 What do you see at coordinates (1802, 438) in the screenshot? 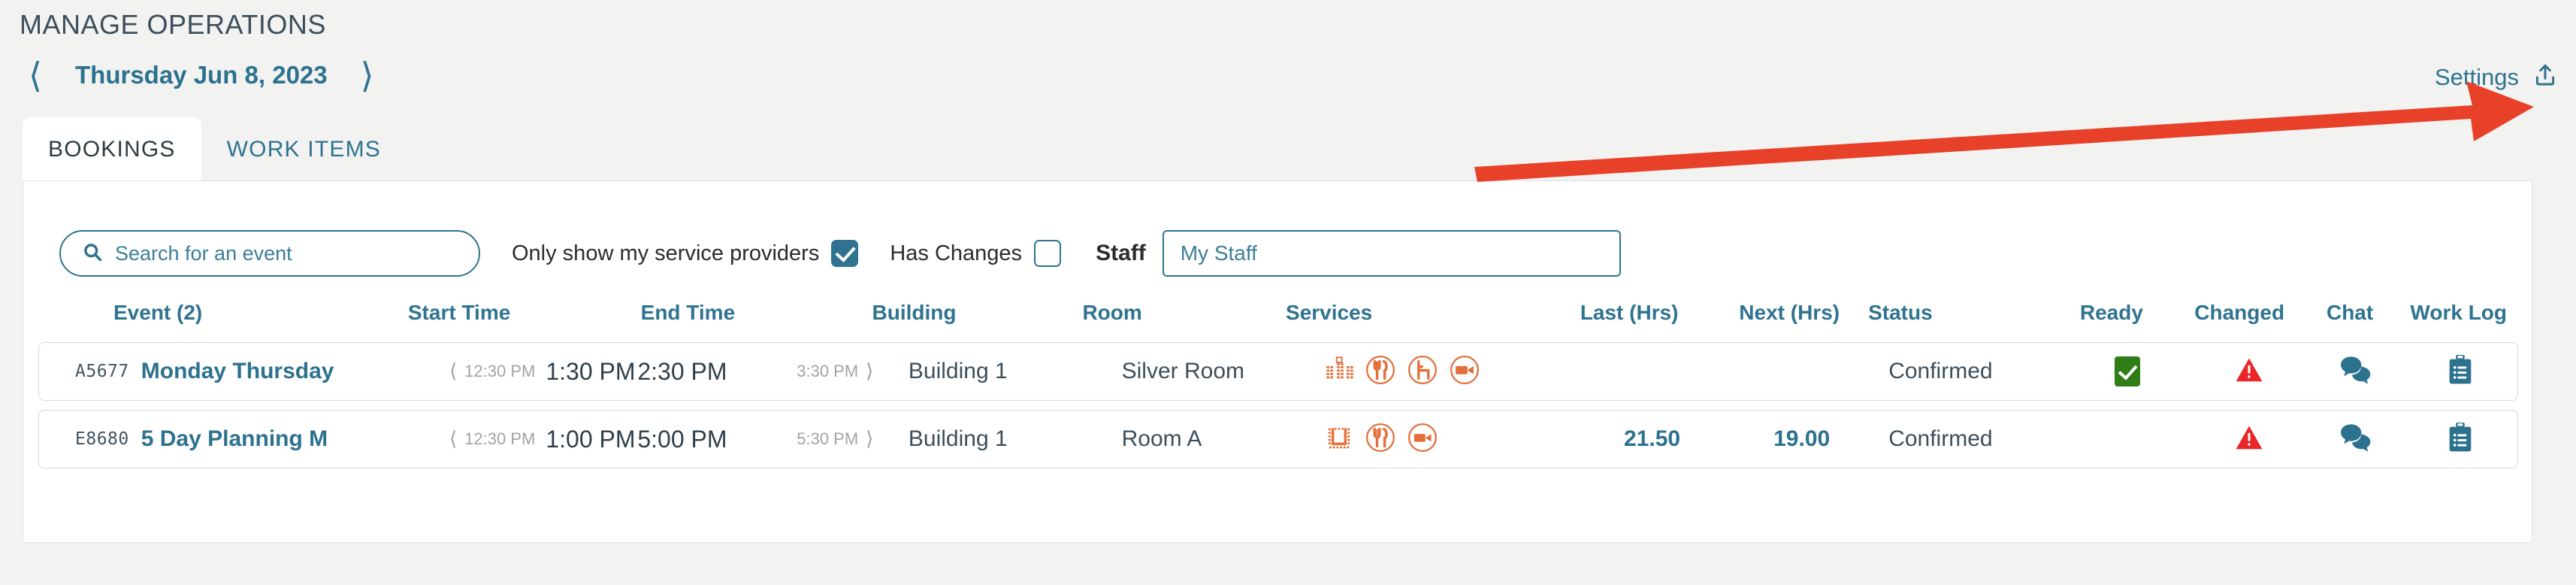
I see `next-hrs-value: 19.00` at bounding box center [1802, 438].